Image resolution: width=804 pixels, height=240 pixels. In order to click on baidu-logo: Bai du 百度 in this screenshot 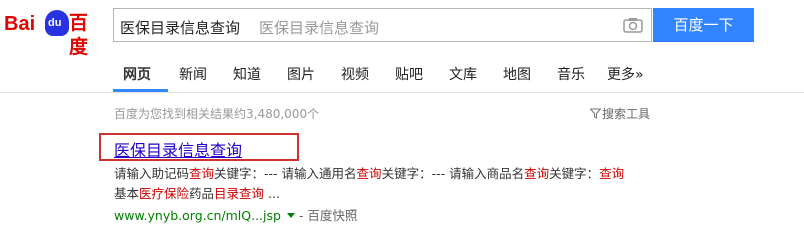, I will do `click(54, 34)`.